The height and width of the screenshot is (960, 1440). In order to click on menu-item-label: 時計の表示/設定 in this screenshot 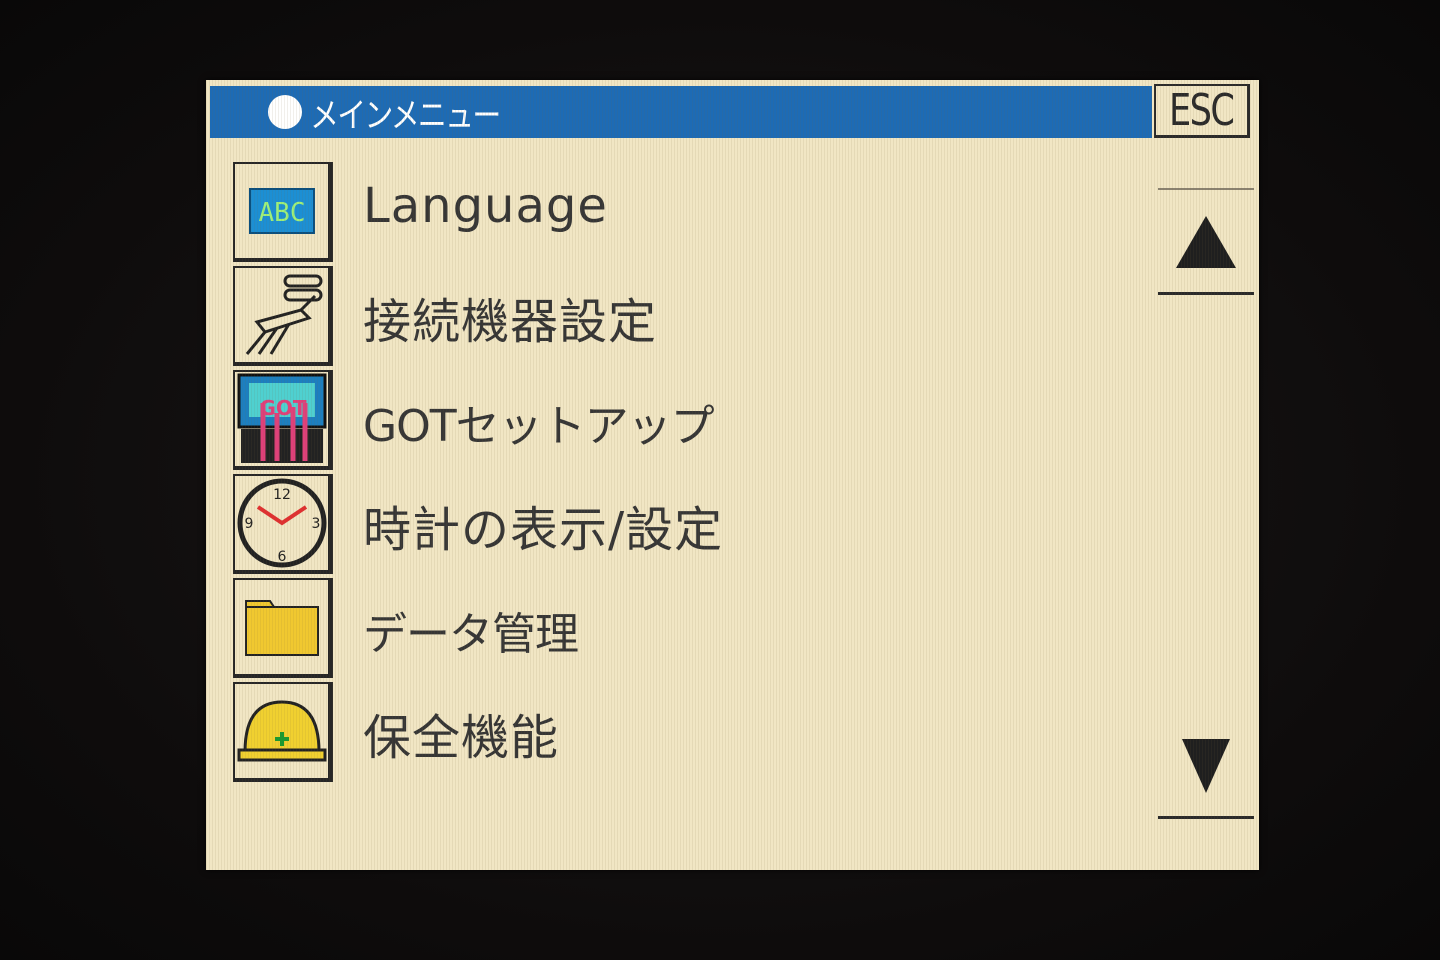, I will do `click(543, 530)`.